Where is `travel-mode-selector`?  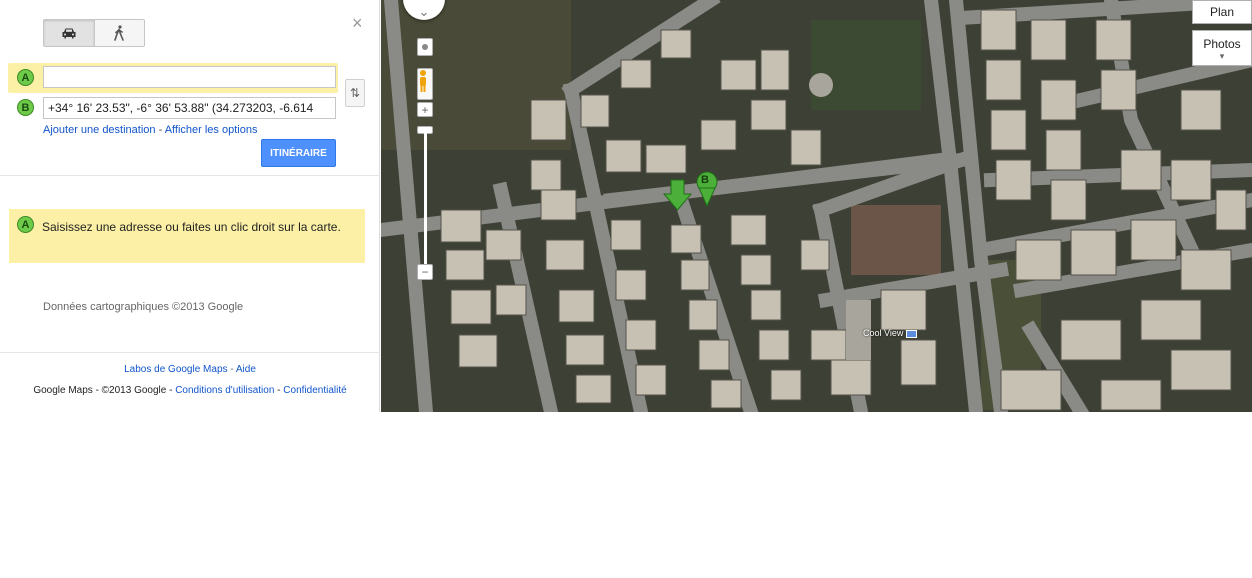
travel-mode-selector is located at coordinates (94, 33).